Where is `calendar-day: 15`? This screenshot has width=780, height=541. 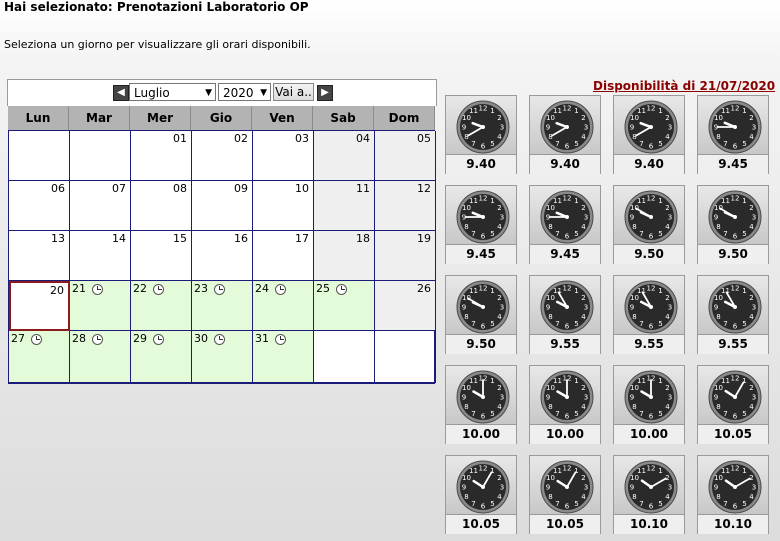 calendar-day: 15 is located at coordinates (161, 256).